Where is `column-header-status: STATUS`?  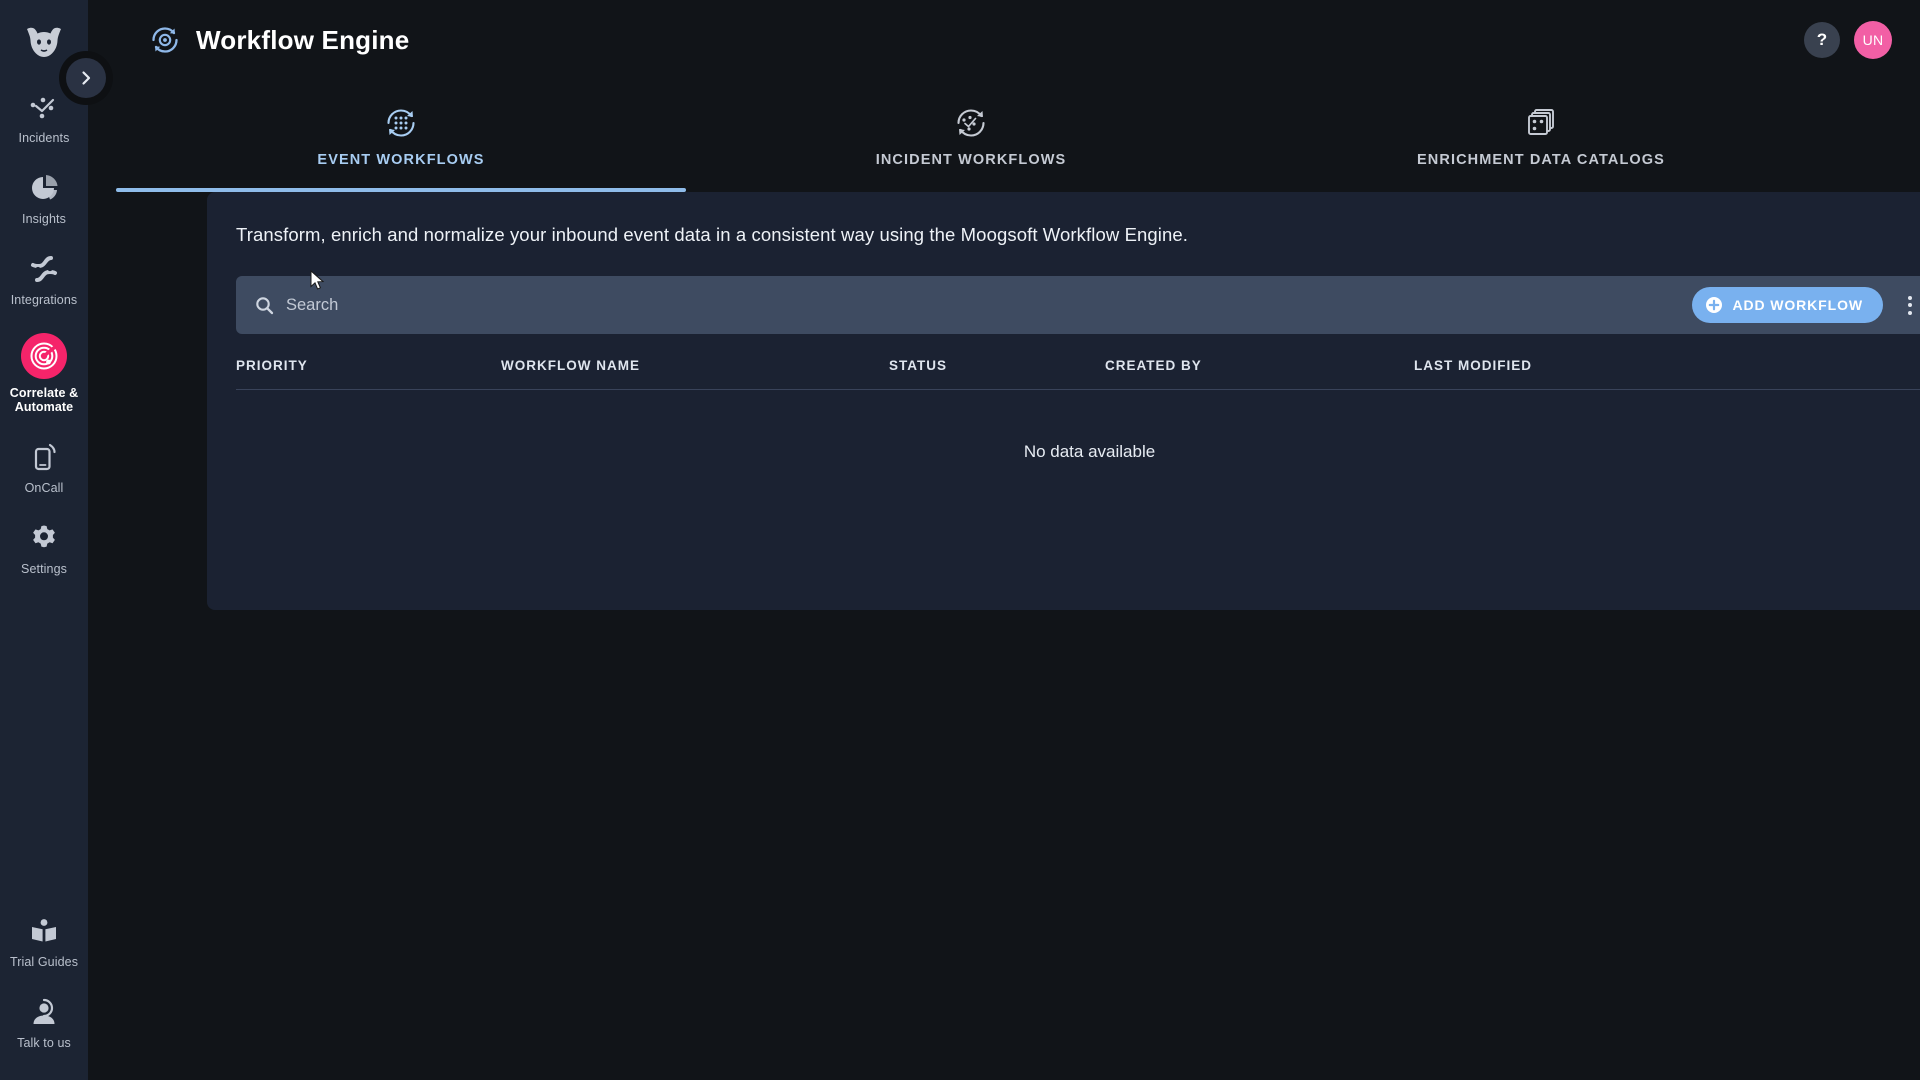 column-header-status: STATUS is located at coordinates (997, 365).